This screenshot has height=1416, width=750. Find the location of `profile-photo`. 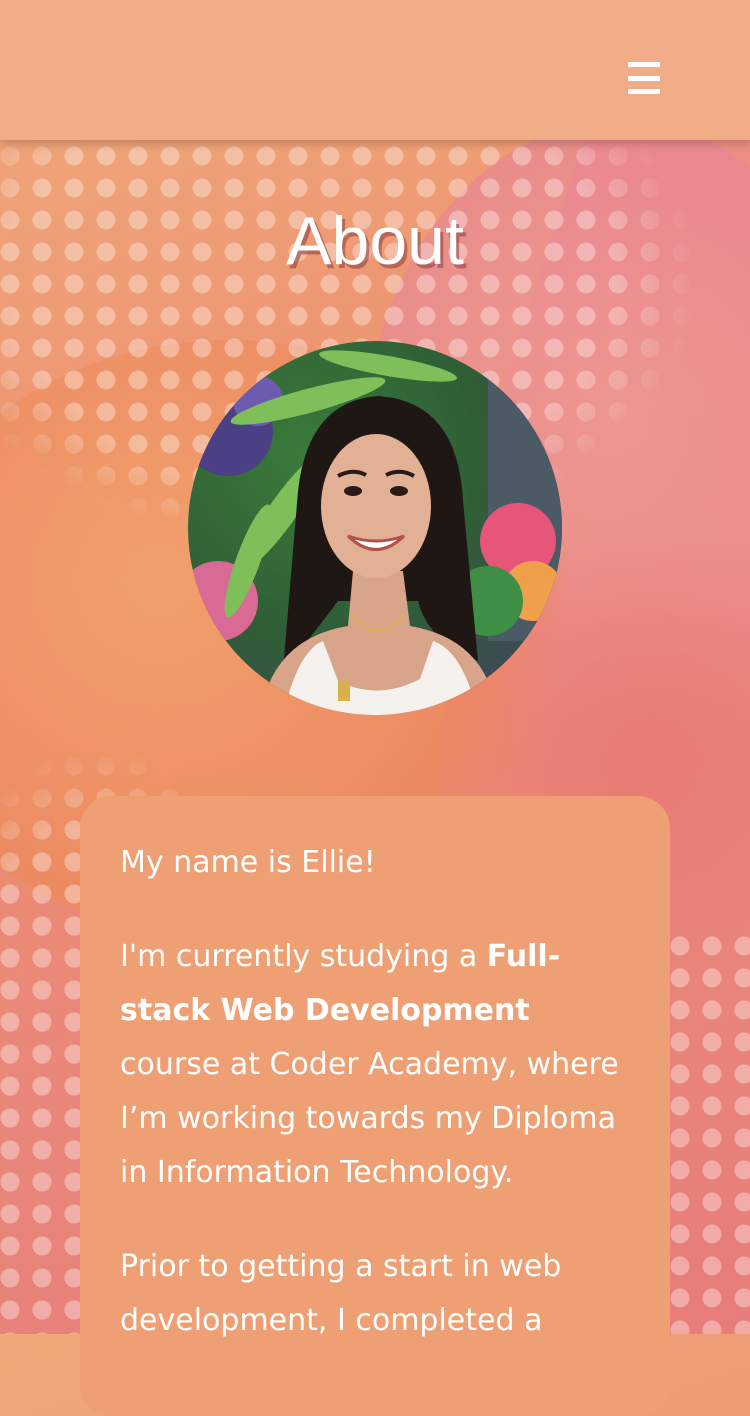

profile-photo is located at coordinates (375, 528).